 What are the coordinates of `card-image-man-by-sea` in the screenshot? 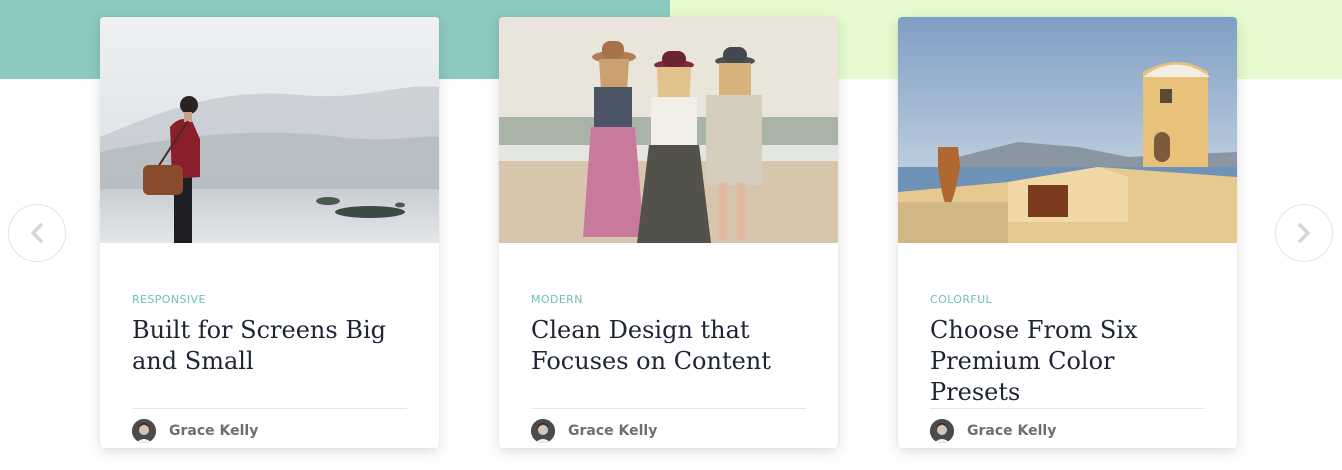 It's located at (269, 130).